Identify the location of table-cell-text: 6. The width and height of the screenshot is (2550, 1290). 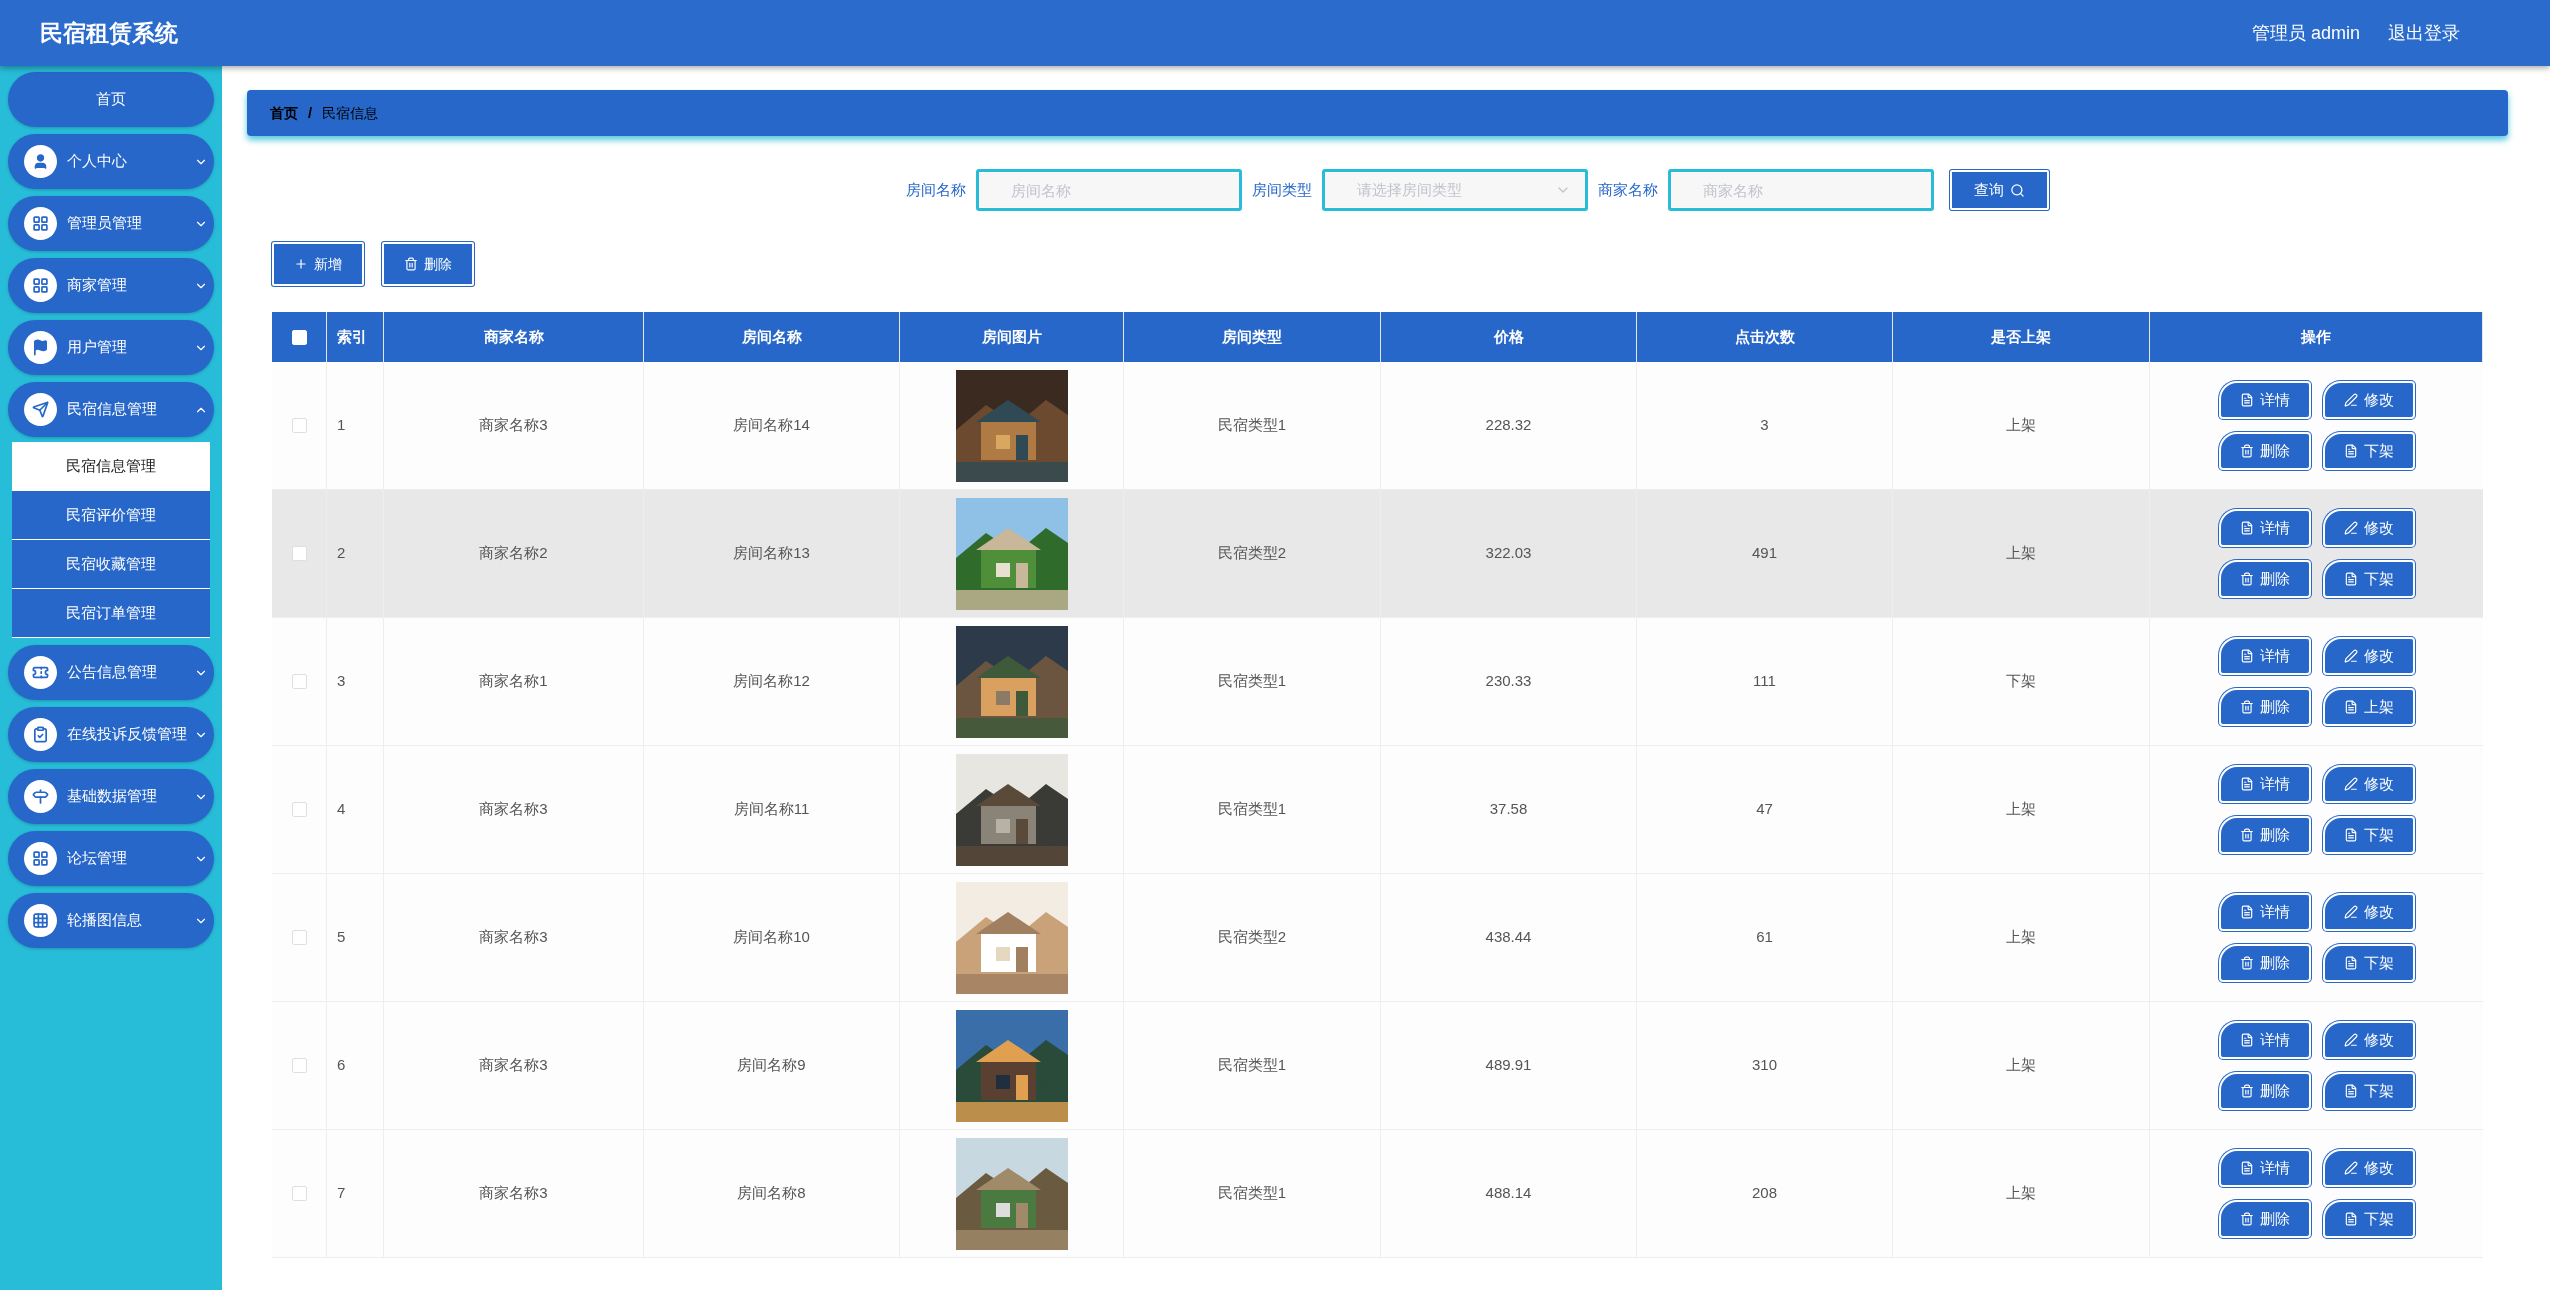
(341, 1065).